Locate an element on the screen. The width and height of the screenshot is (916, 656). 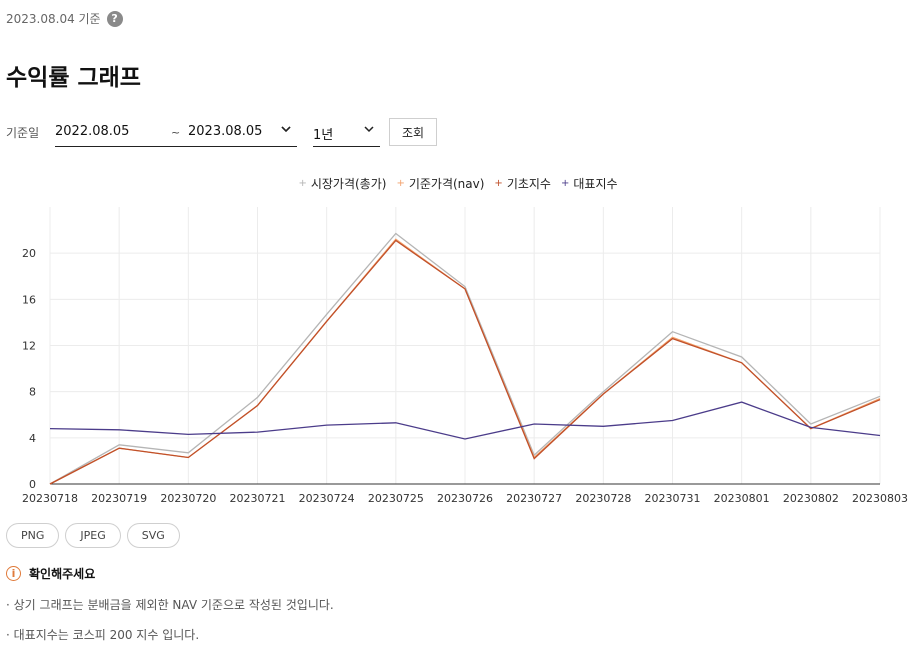
chart-legend: + 시장가격(총가) + 기준가격(nav) + 기초지수 + 대표지수 is located at coordinates (458, 183).